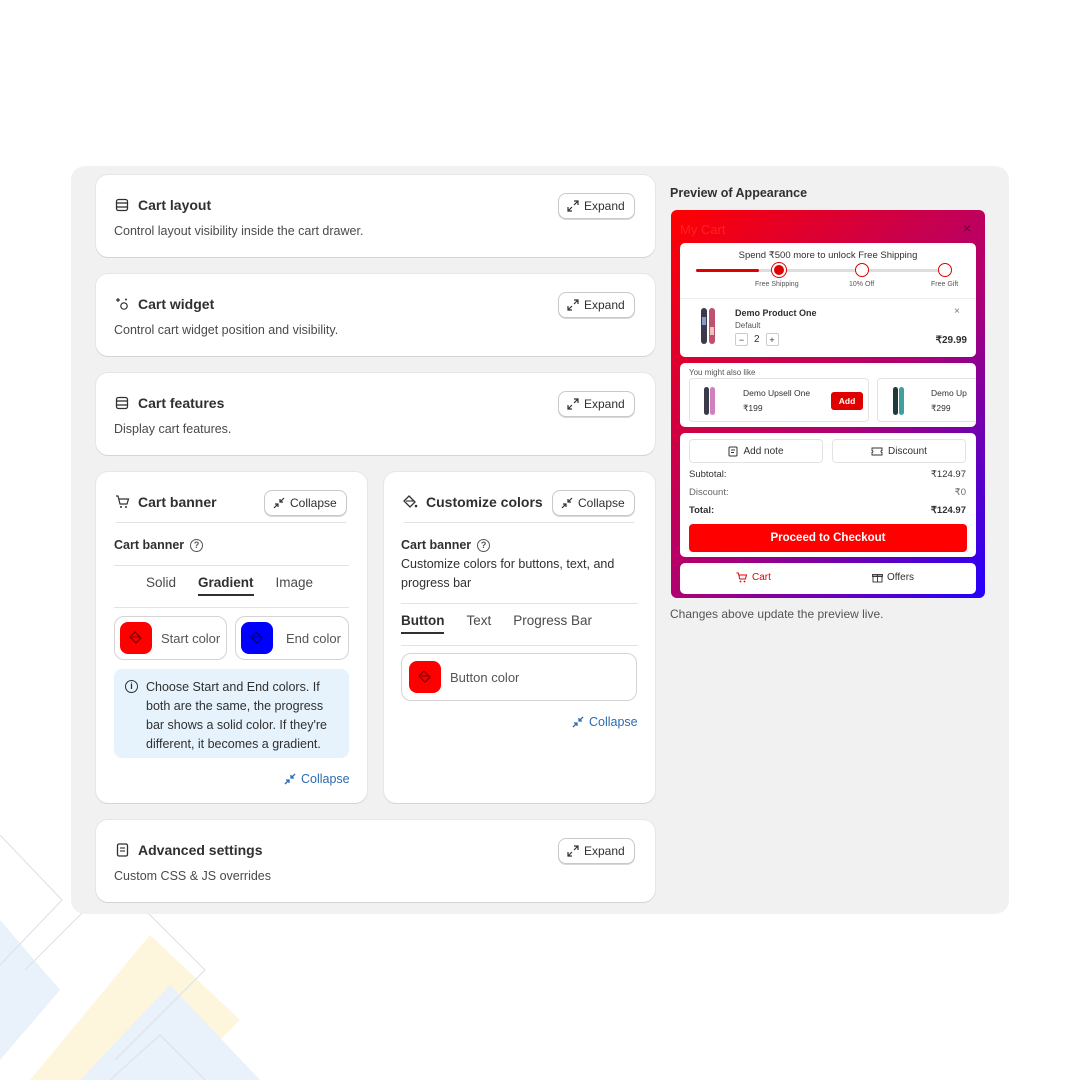 The image size is (1080, 1080). I want to click on upsell-add-button: Add, so click(847, 401).